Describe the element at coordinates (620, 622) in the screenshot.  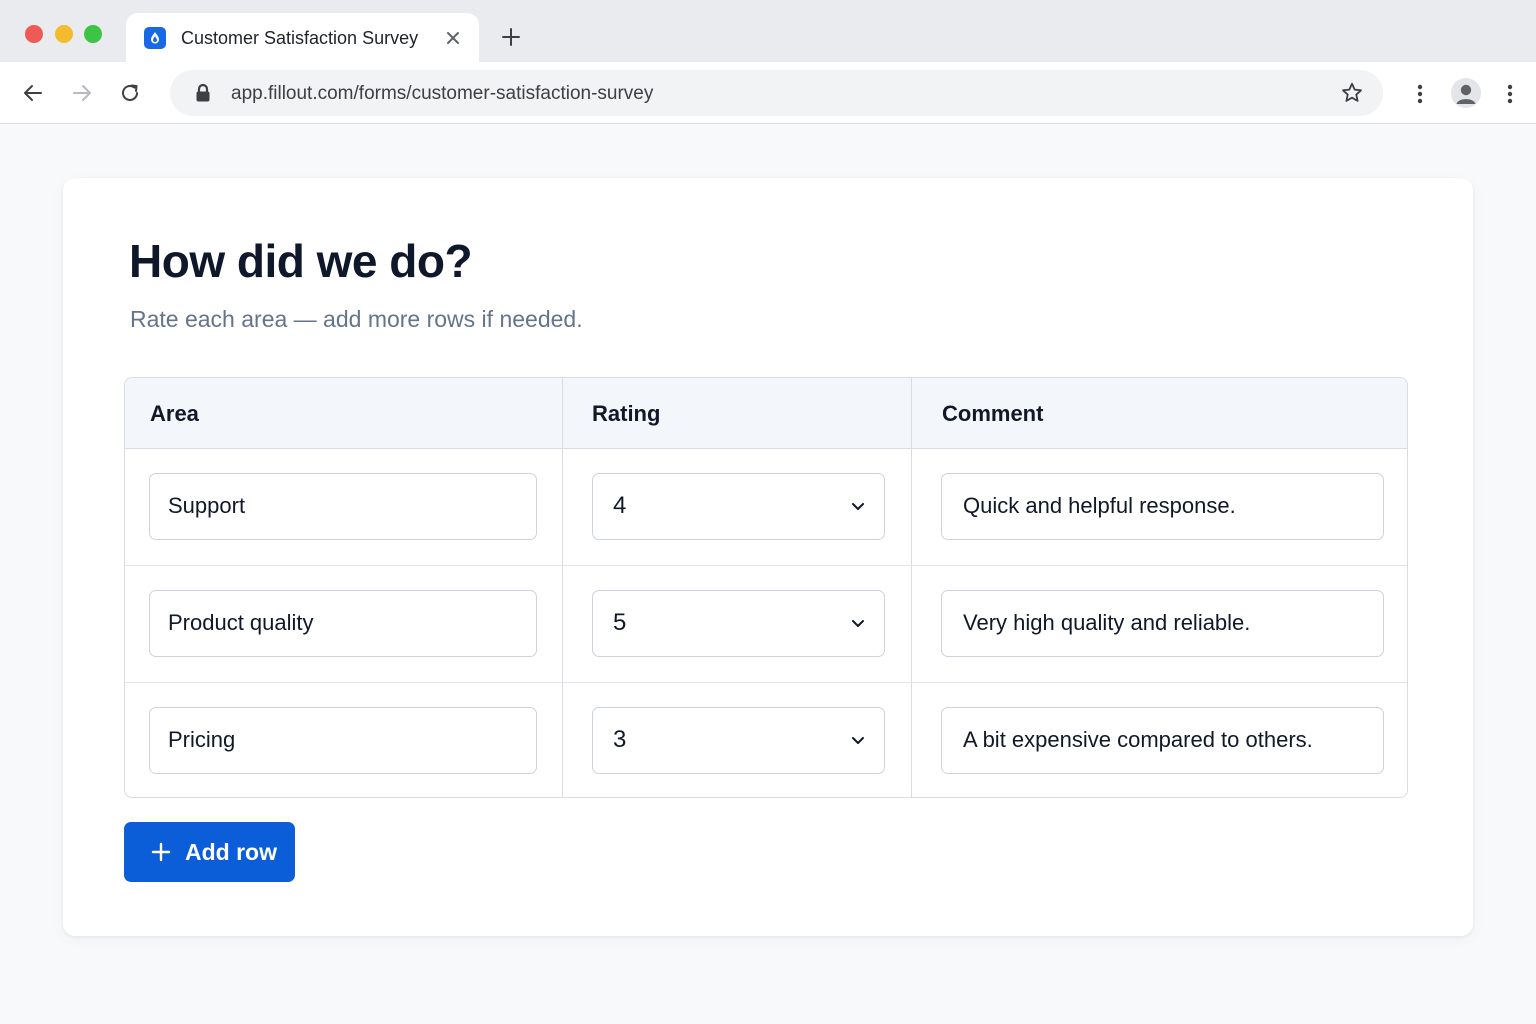
I see `rating-value: 5` at that location.